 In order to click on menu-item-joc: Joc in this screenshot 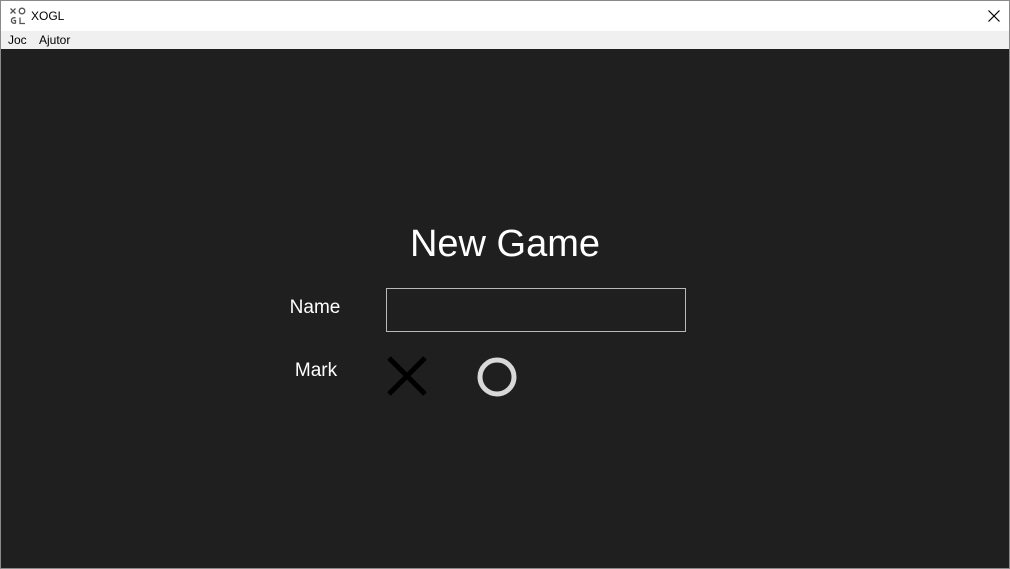, I will do `click(17, 40)`.